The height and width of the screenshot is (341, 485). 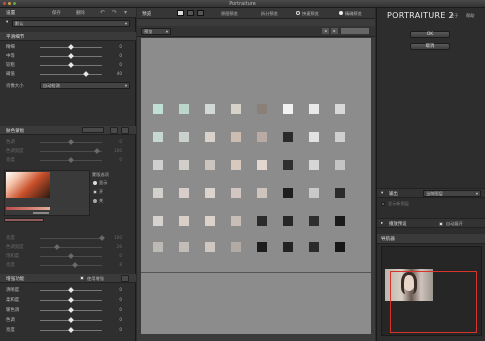 I want to click on slider-label: 较粗, so click(x=10, y=65).